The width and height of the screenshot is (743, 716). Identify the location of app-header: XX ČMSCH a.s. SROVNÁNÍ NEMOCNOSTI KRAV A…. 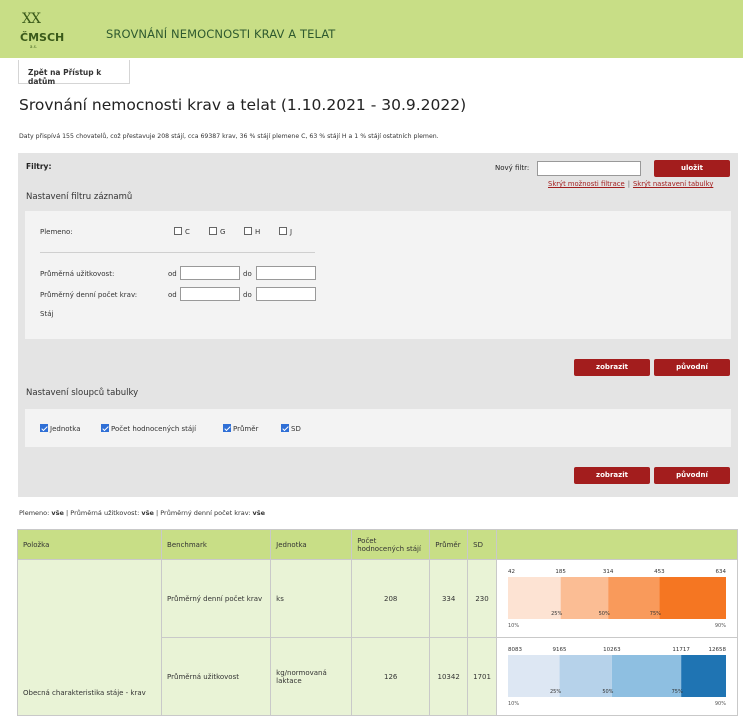
(371, 29).